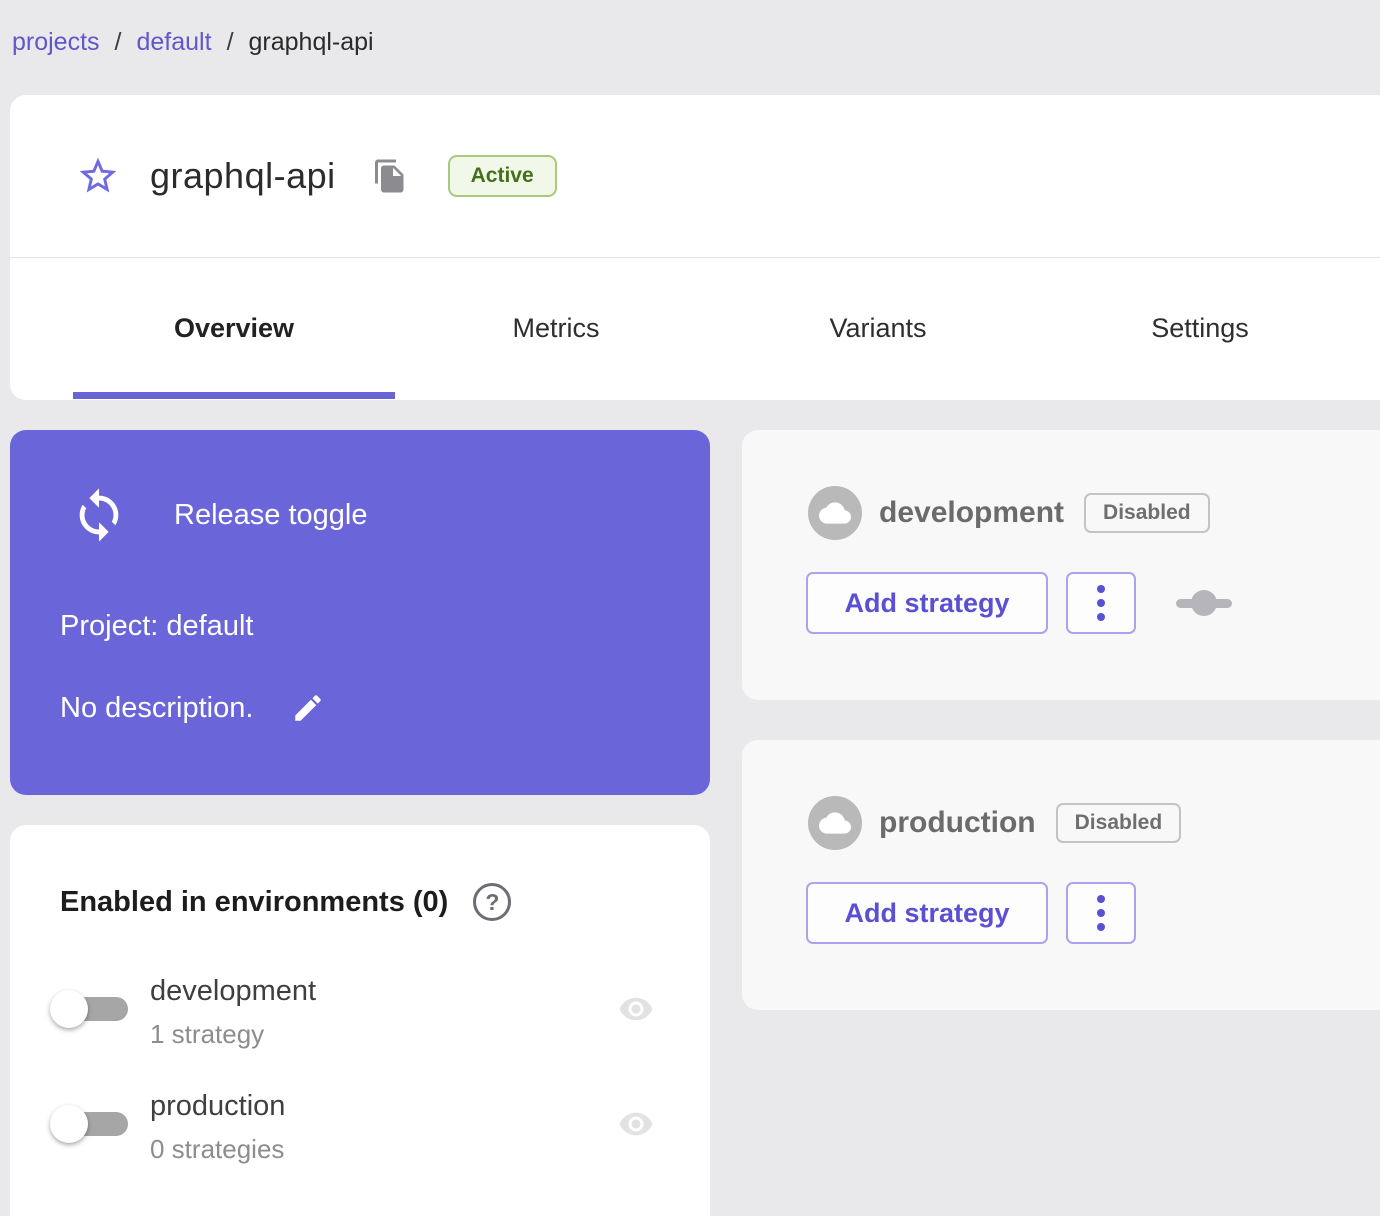 This screenshot has height=1216, width=1380. Describe the element at coordinates (207, 1034) in the screenshot. I see `strategy-count: 1 strategy` at that location.